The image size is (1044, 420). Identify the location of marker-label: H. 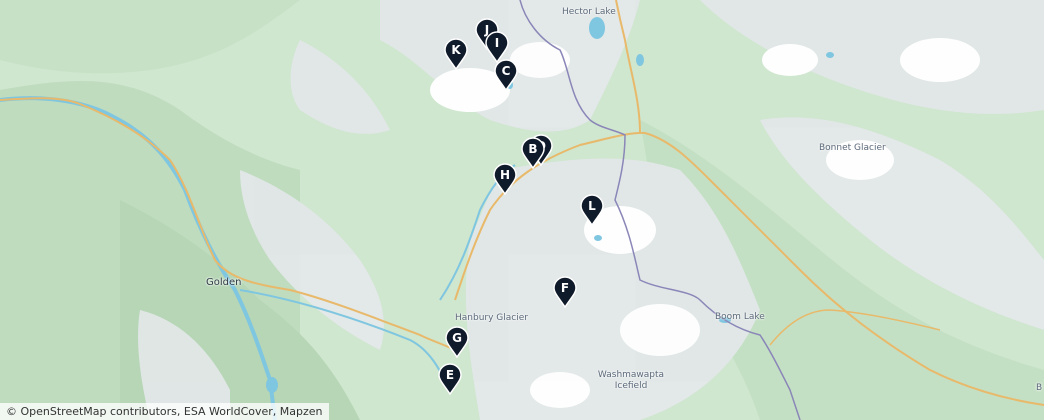
(505, 175).